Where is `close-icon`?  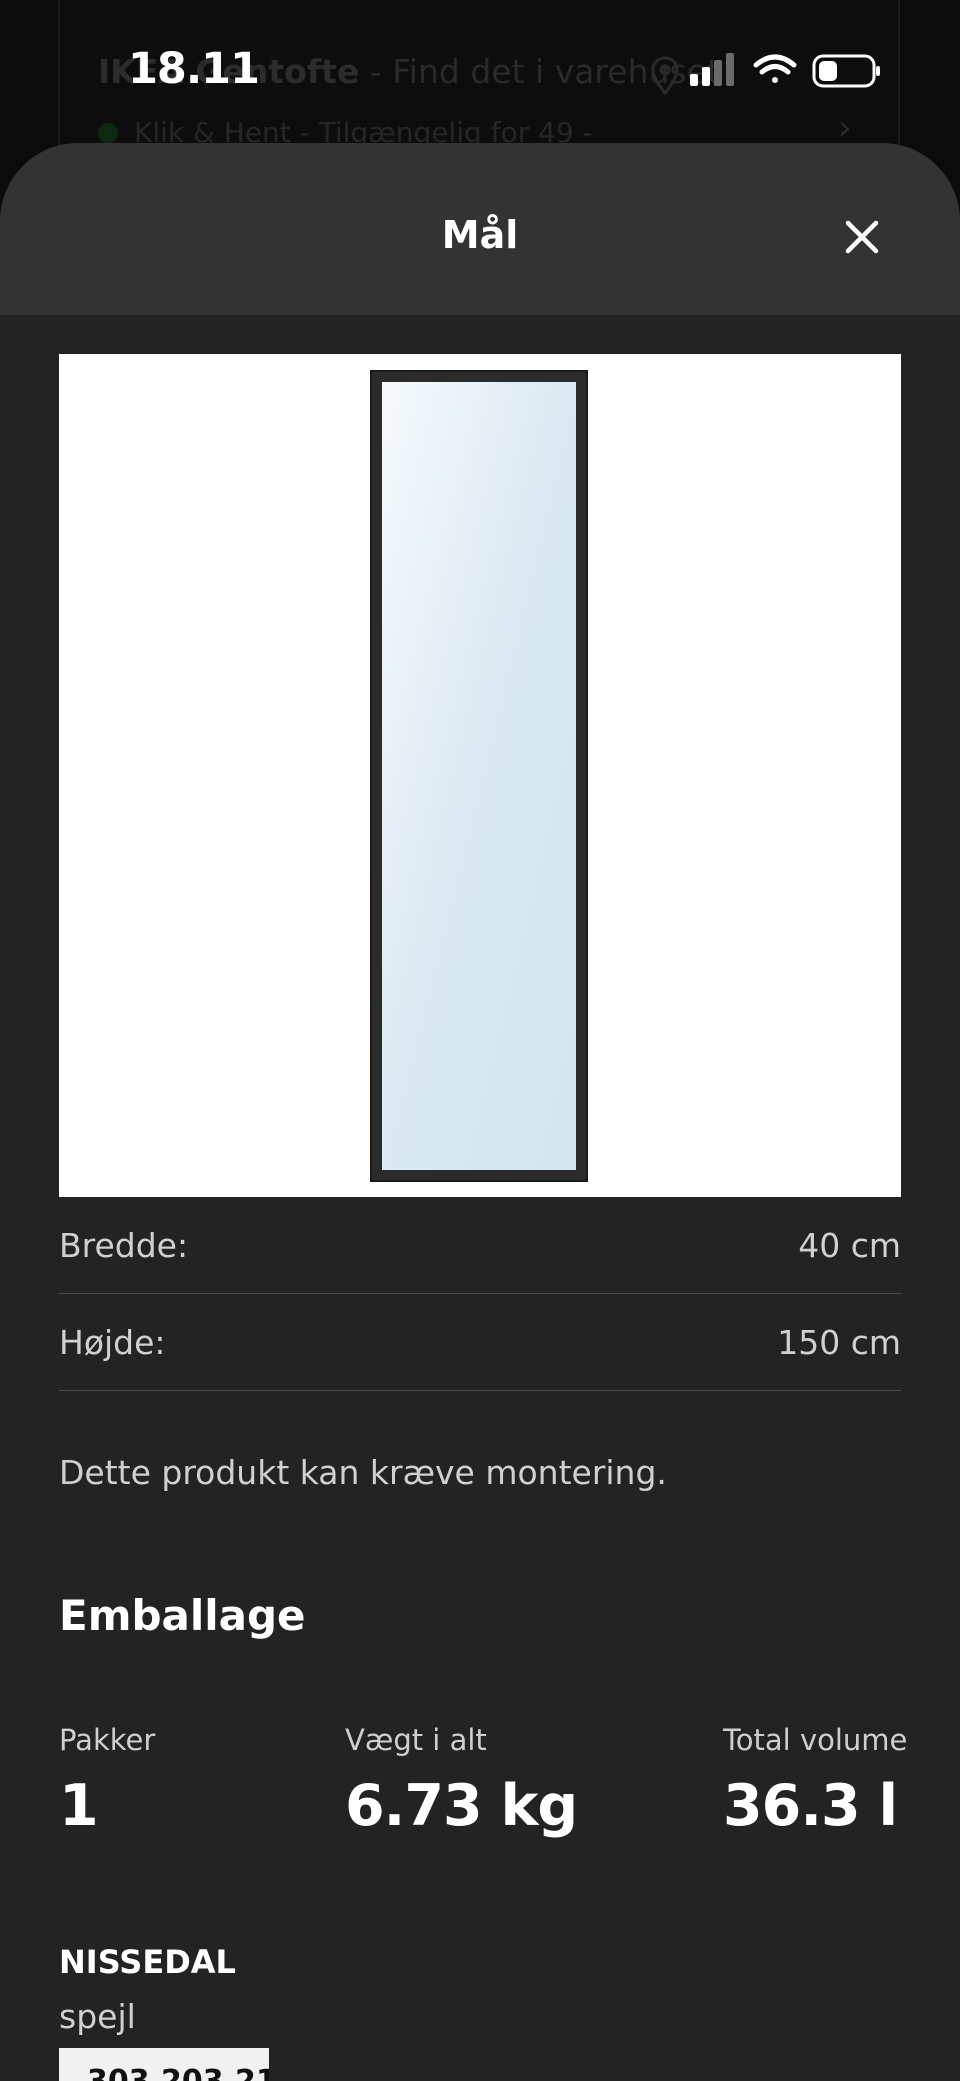
close-icon is located at coordinates (862, 237).